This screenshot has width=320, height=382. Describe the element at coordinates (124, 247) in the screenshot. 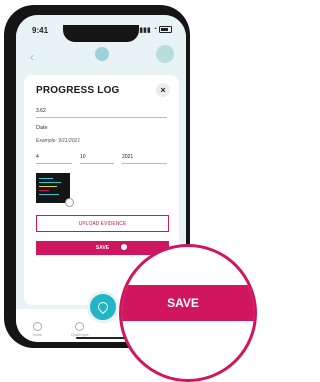

I see `zoom-connector-dot` at that location.